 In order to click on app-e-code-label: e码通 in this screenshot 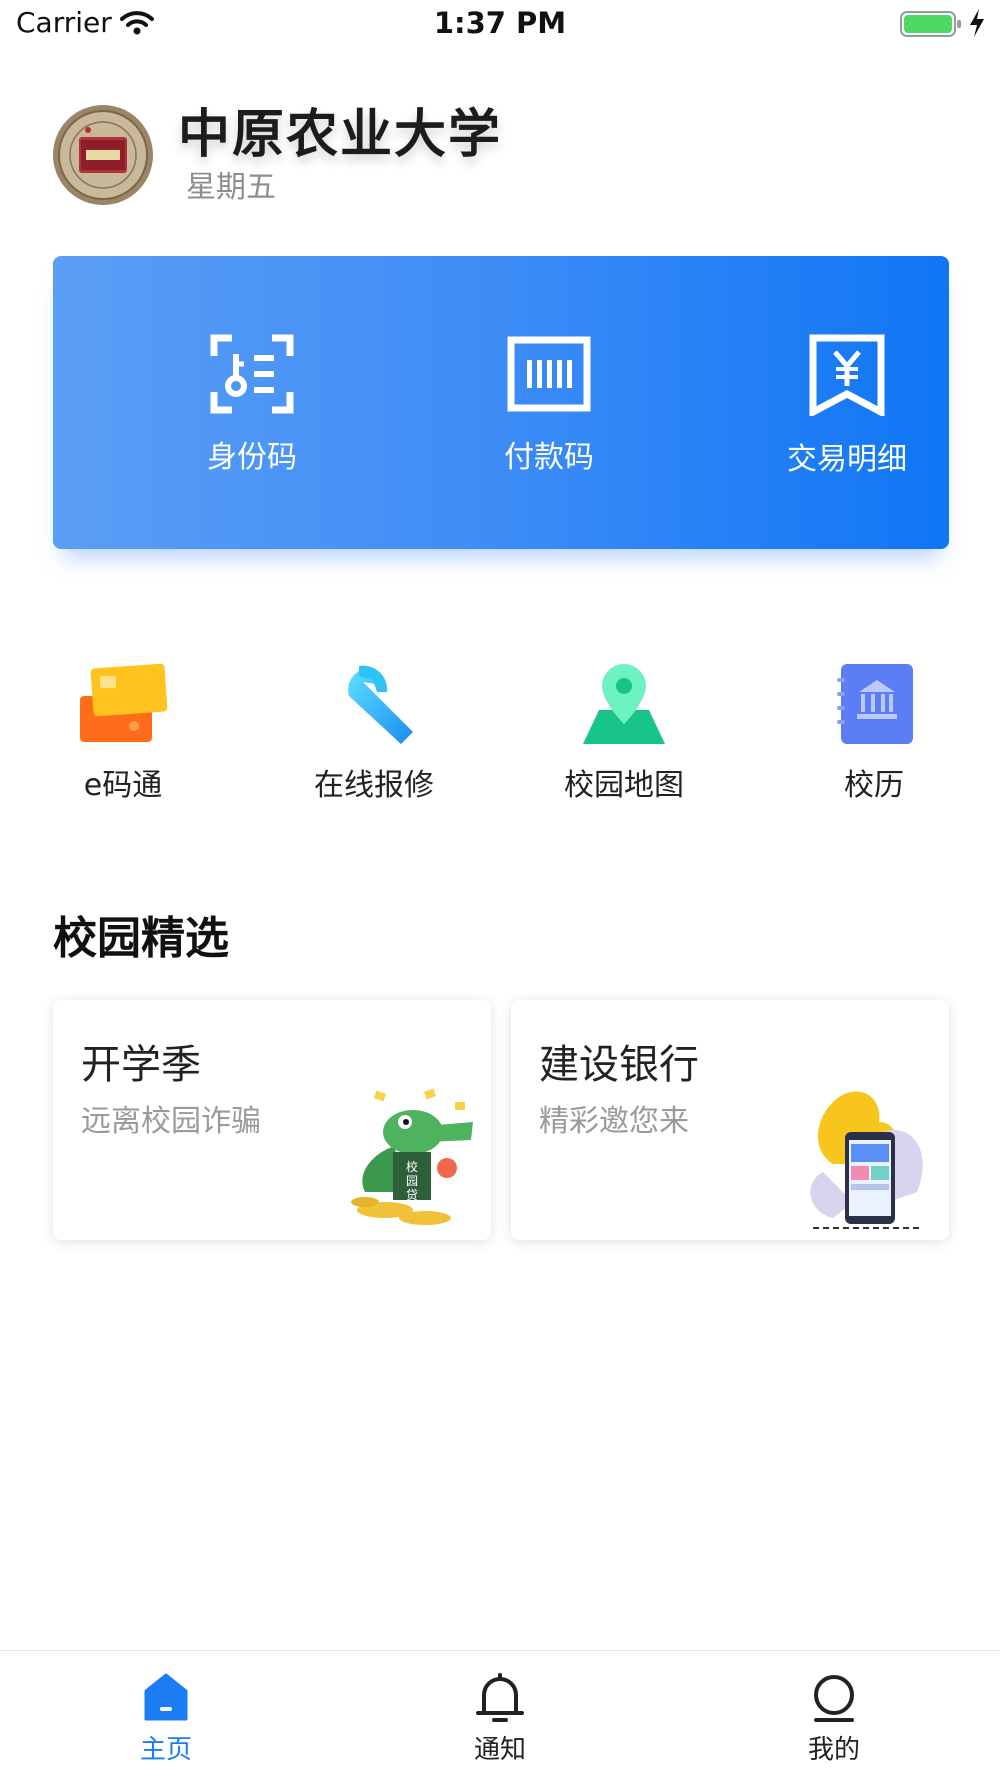, I will do `click(123, 785)`.